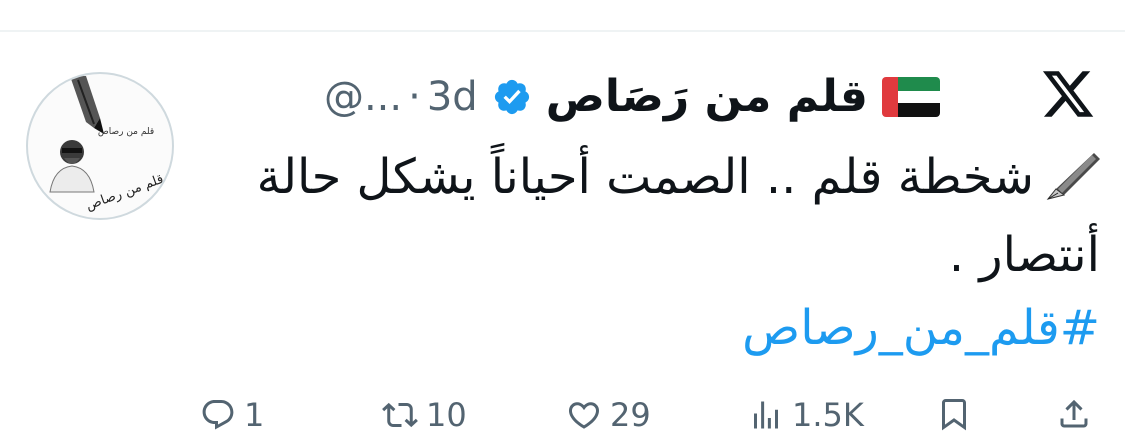  What do you see at coordinates (511, 97) in the screenshot?
I see `verified-badge-icon` at bounding box center [511, 97].